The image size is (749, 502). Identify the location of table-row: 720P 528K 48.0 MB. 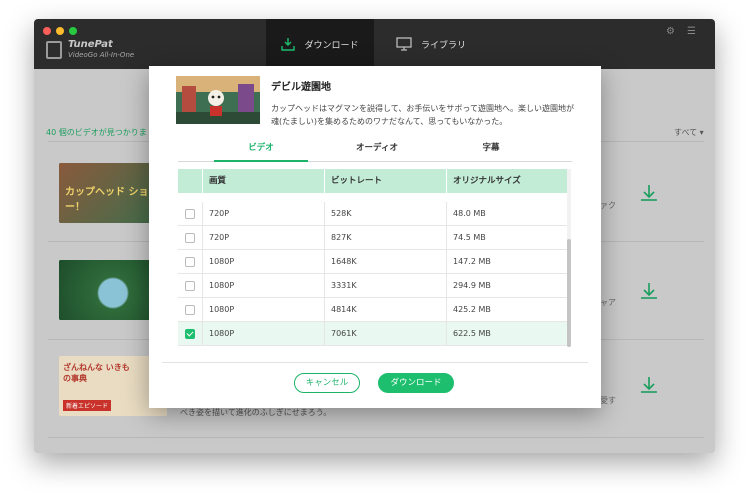
(374, 214).